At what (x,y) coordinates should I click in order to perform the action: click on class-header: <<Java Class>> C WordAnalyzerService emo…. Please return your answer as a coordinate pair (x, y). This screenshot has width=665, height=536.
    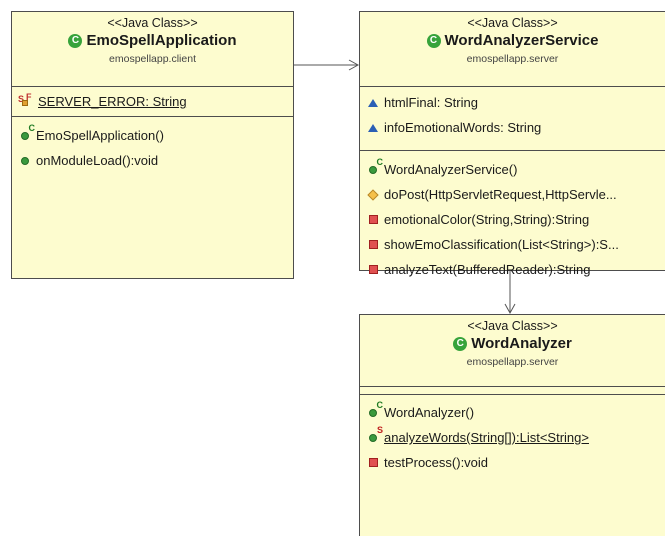
    Looking at the image, I should click on (512, 49).